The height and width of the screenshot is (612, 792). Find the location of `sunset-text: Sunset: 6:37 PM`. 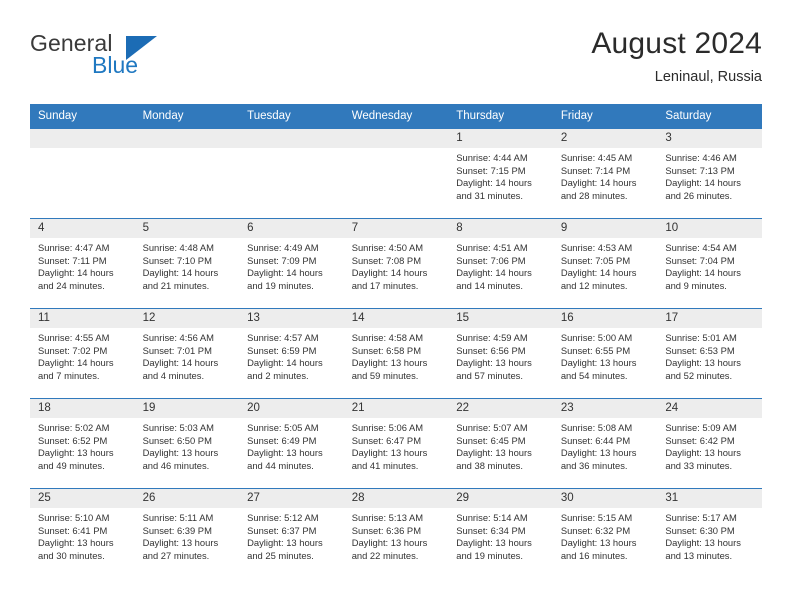

sunset-text: Sunset: 6:37 PM is located at coordinates (282, 530).